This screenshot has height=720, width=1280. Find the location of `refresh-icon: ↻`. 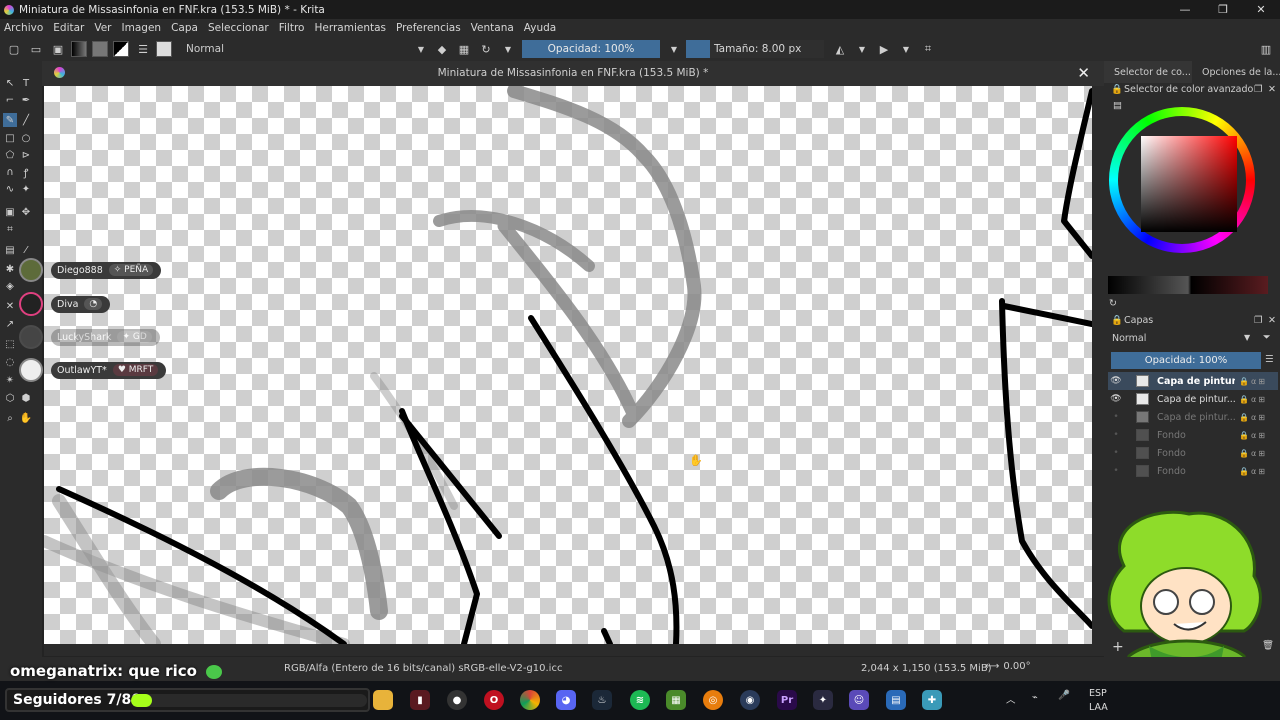

refresh-icon: ↻ is located at coordinates (1113, 303).